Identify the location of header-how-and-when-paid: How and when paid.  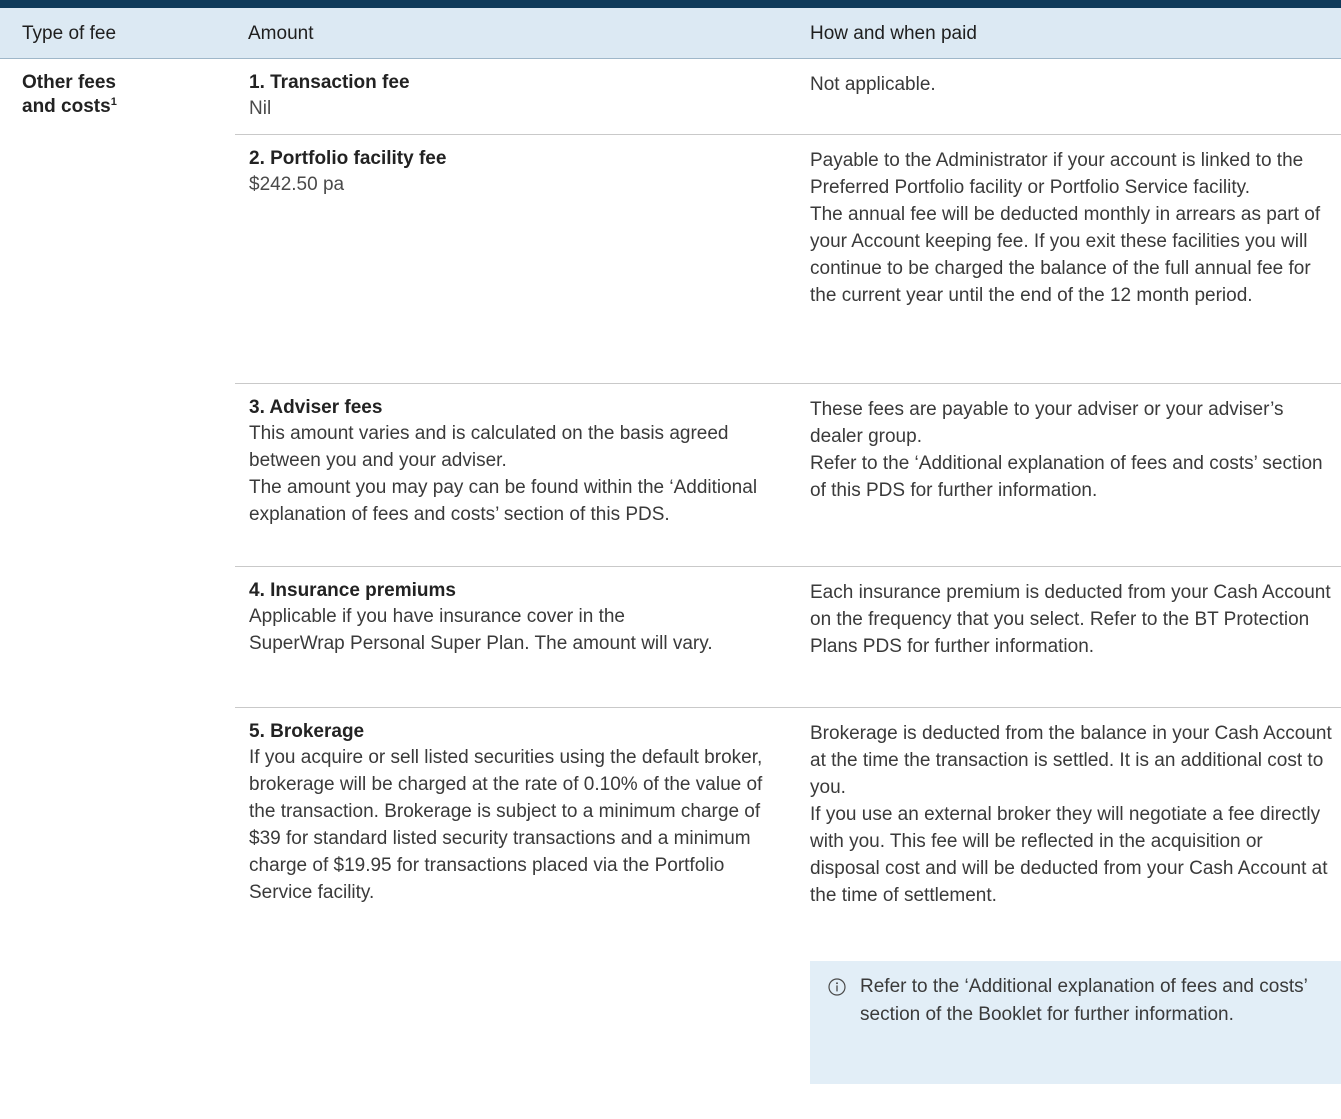
(893, 33).